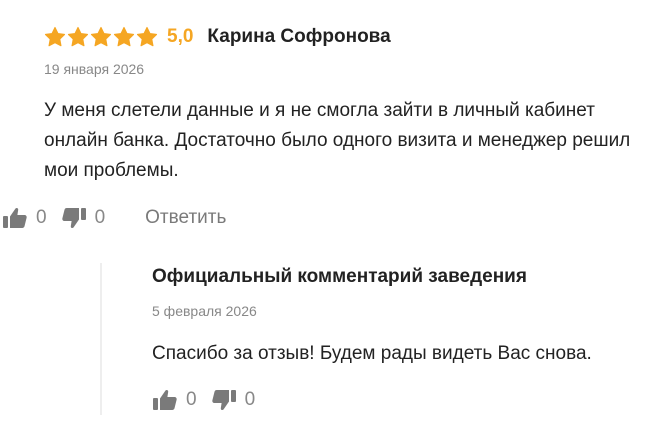 The image size is (656, 426). What do you see at coordinates (203, 400) in the screenshot?
I see `official-reply-actions: 0 0` at bounding box center [203, 400].